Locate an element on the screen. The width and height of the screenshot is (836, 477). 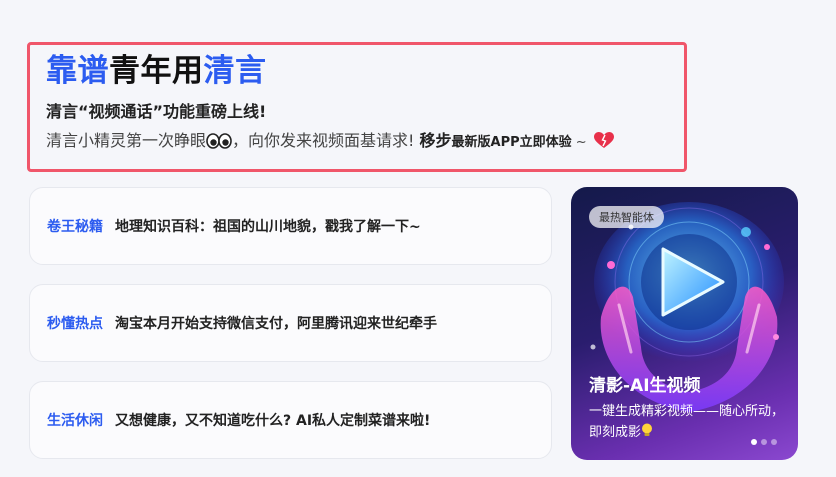
app-cta-link: 最新版APP立即体验 is located at coordinates (512, 142).